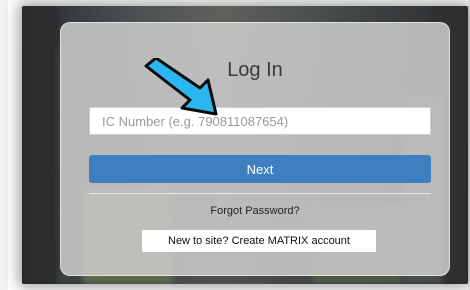  I want to click on divider, so click(260, 193).